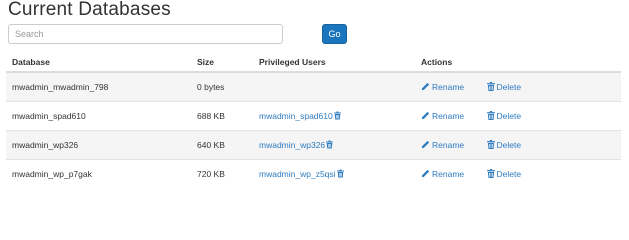  I want to click on column-header-privileged-users: Privileged Users, so click(334, 62).